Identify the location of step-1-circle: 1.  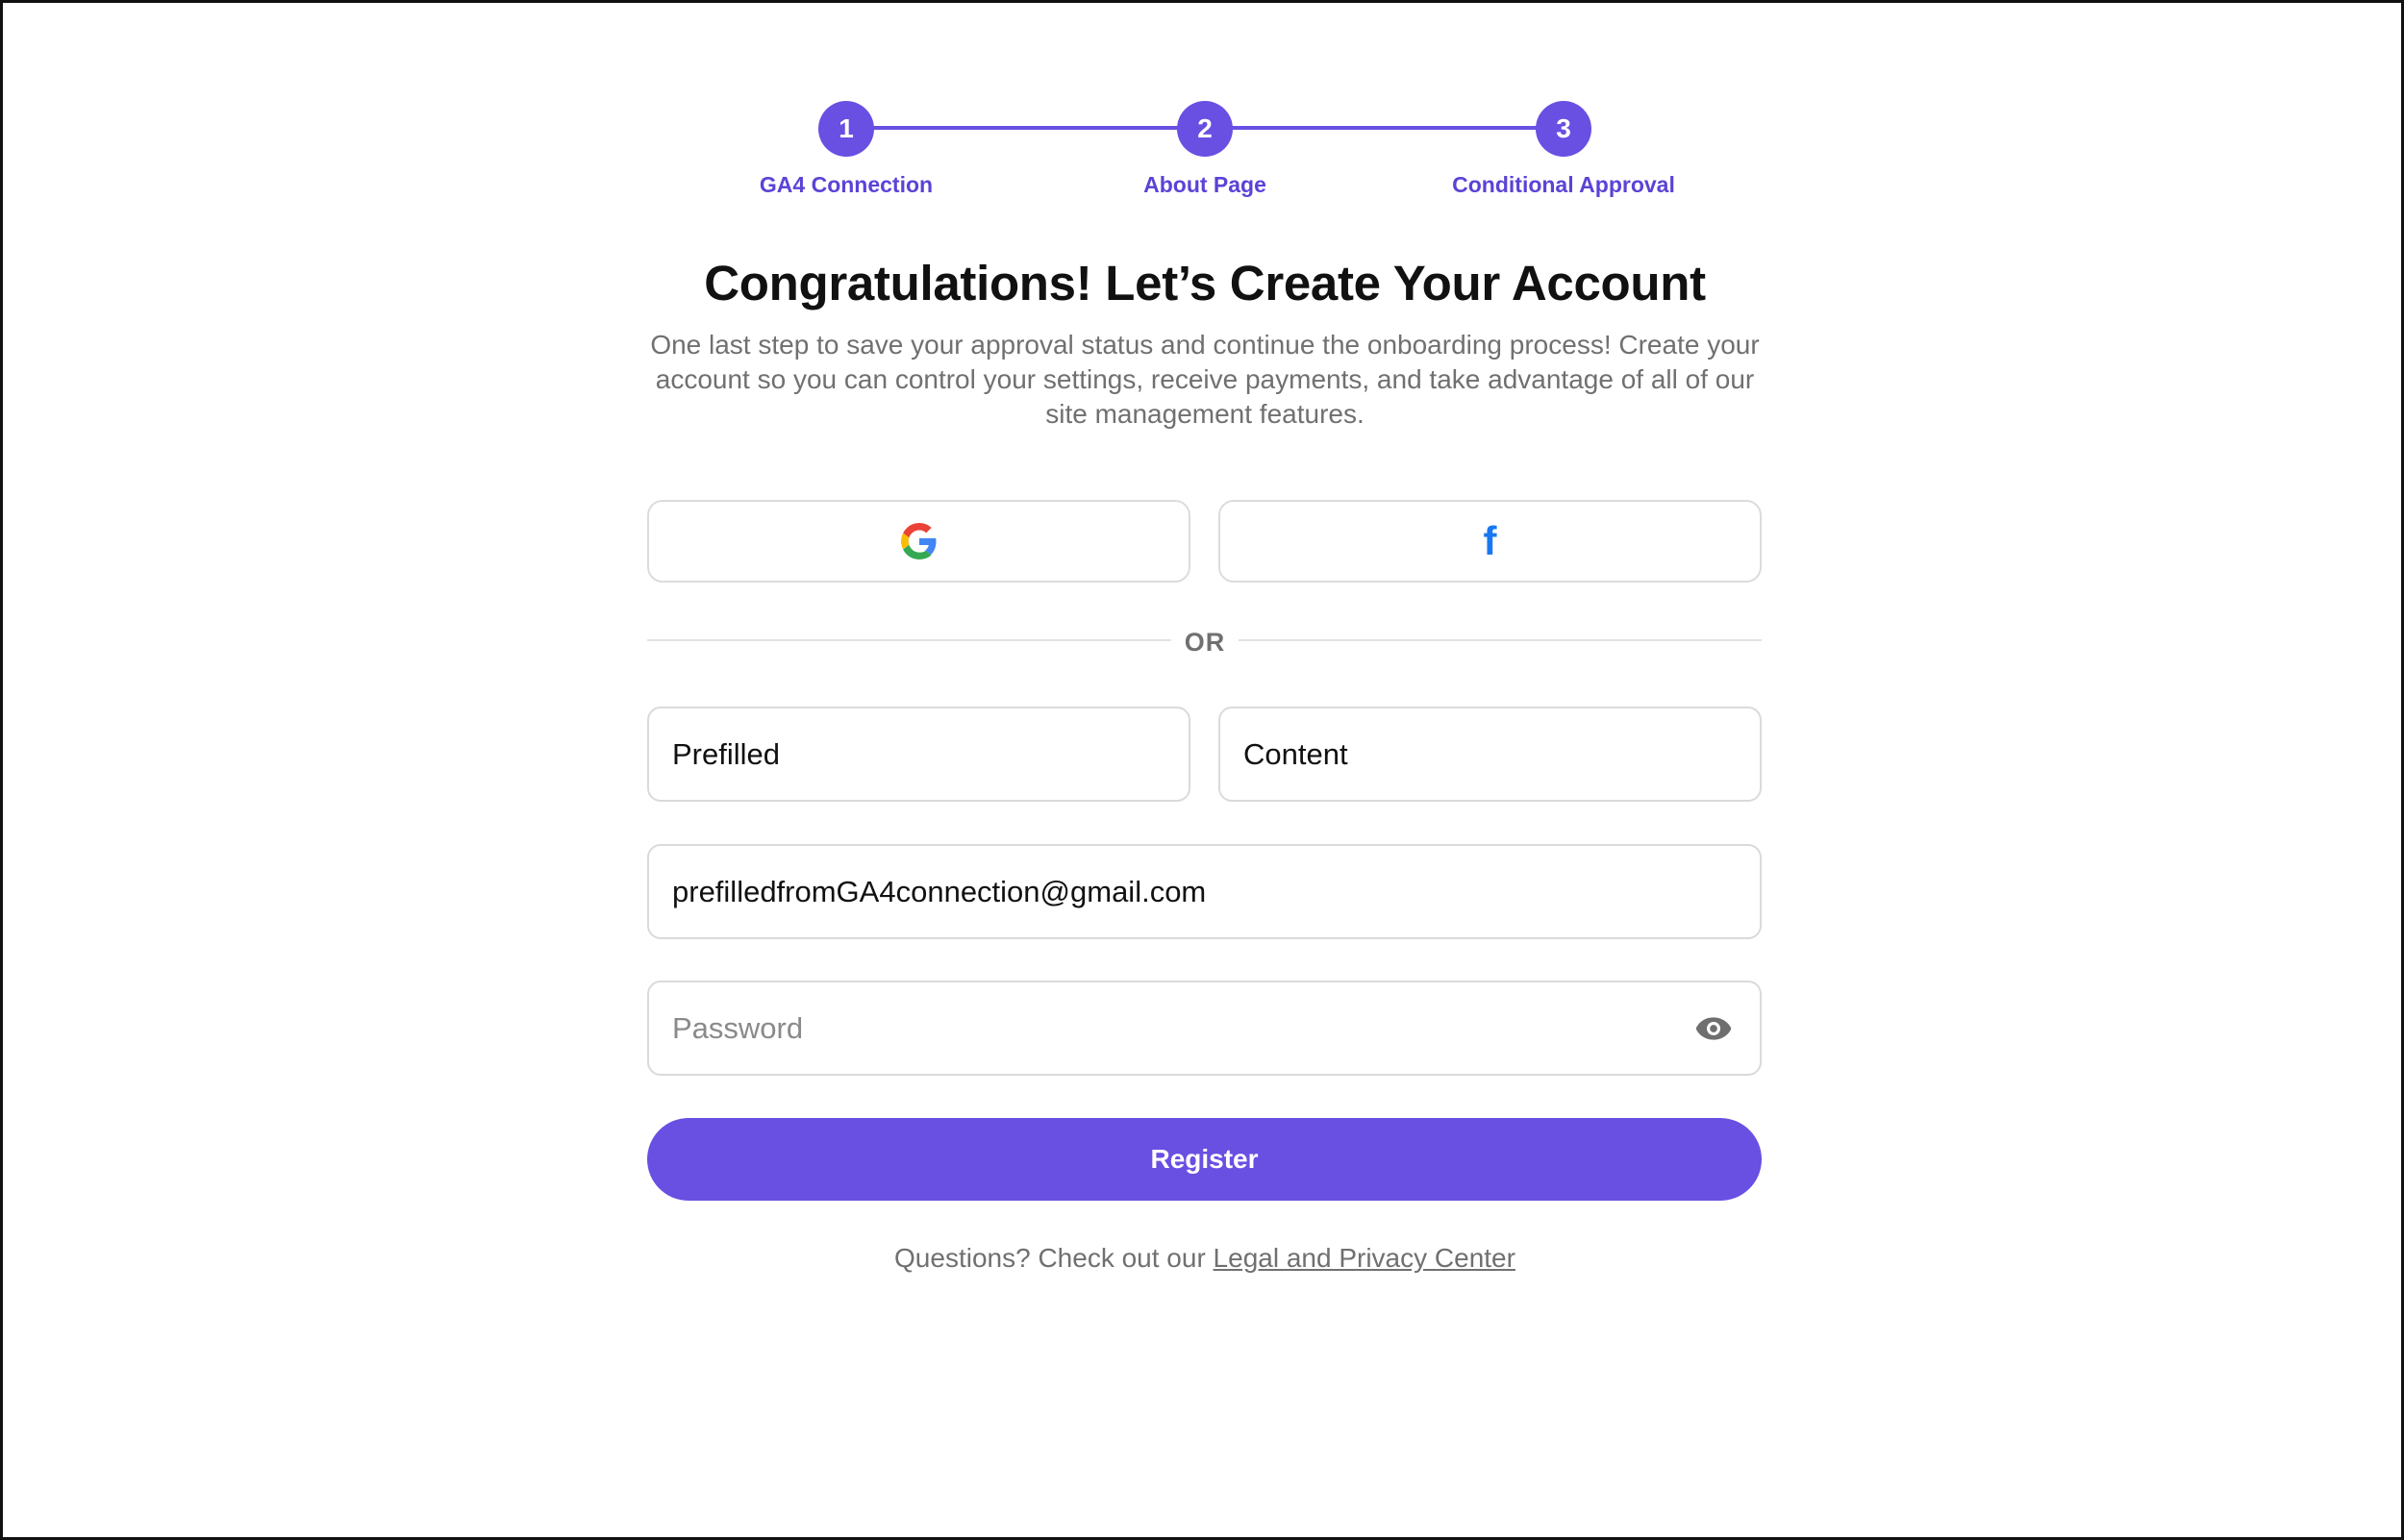
(846, 129).